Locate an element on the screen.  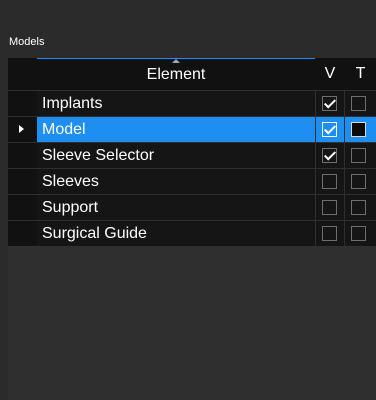
table-row: Support is located at coordinates (192, 208).